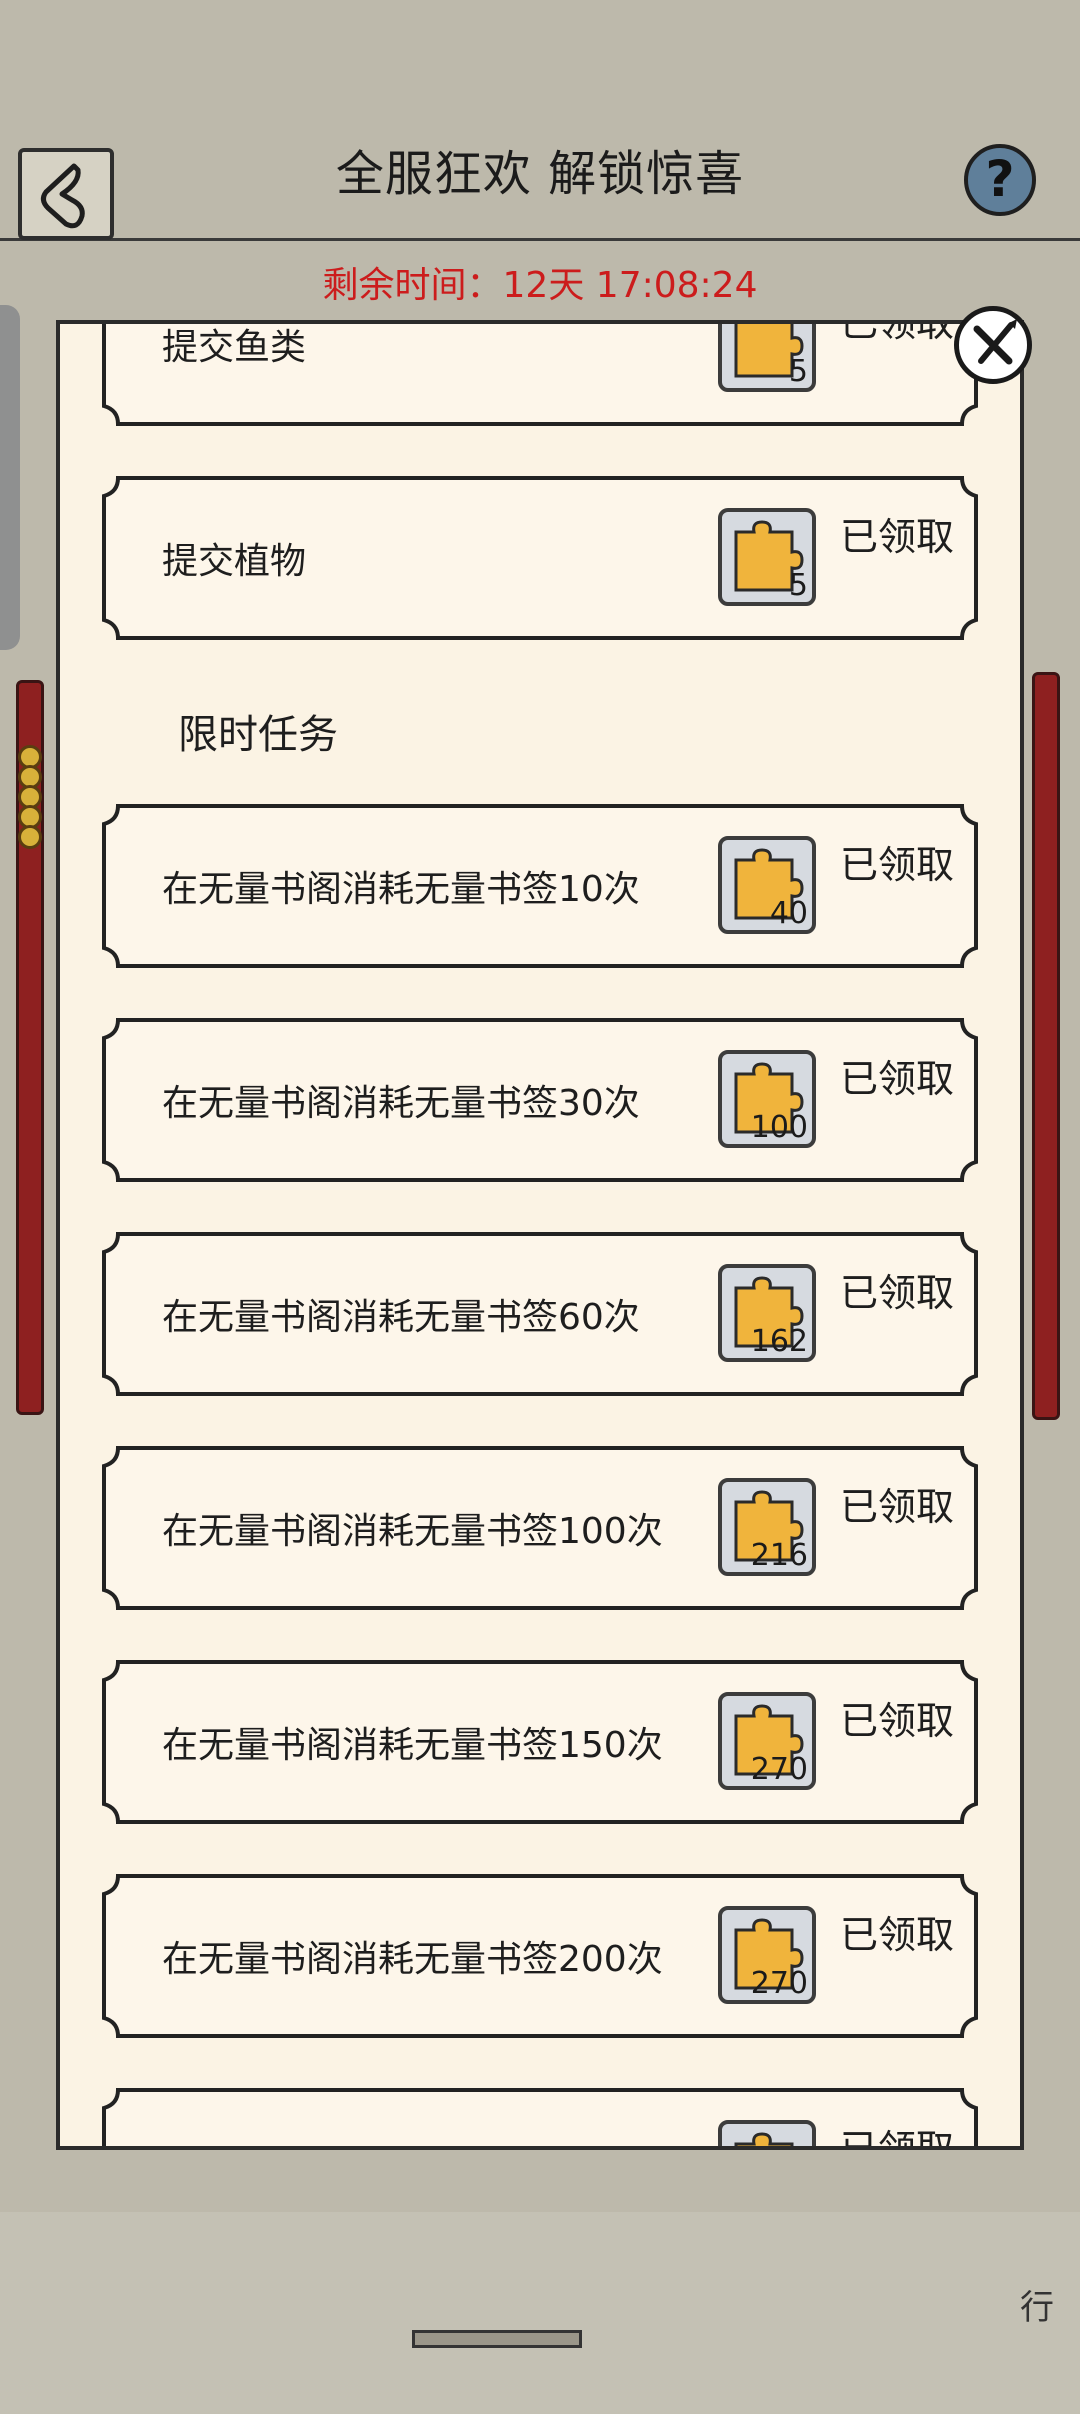  What do you see at coordinates (1037, 2308) in the screenshot?
I see `bottom-partial-text: 行` at bounding box center [1037, 2308].